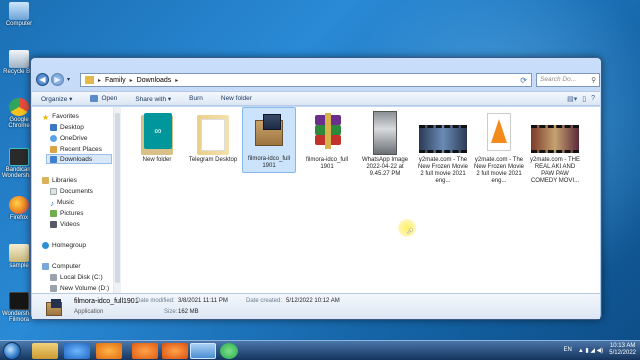 The image size is (640, 360). What do you see at coordinates (584, 99) in the screenshot?
I see `preview-pane-icon: ▯` at bounding box center [584, 99].